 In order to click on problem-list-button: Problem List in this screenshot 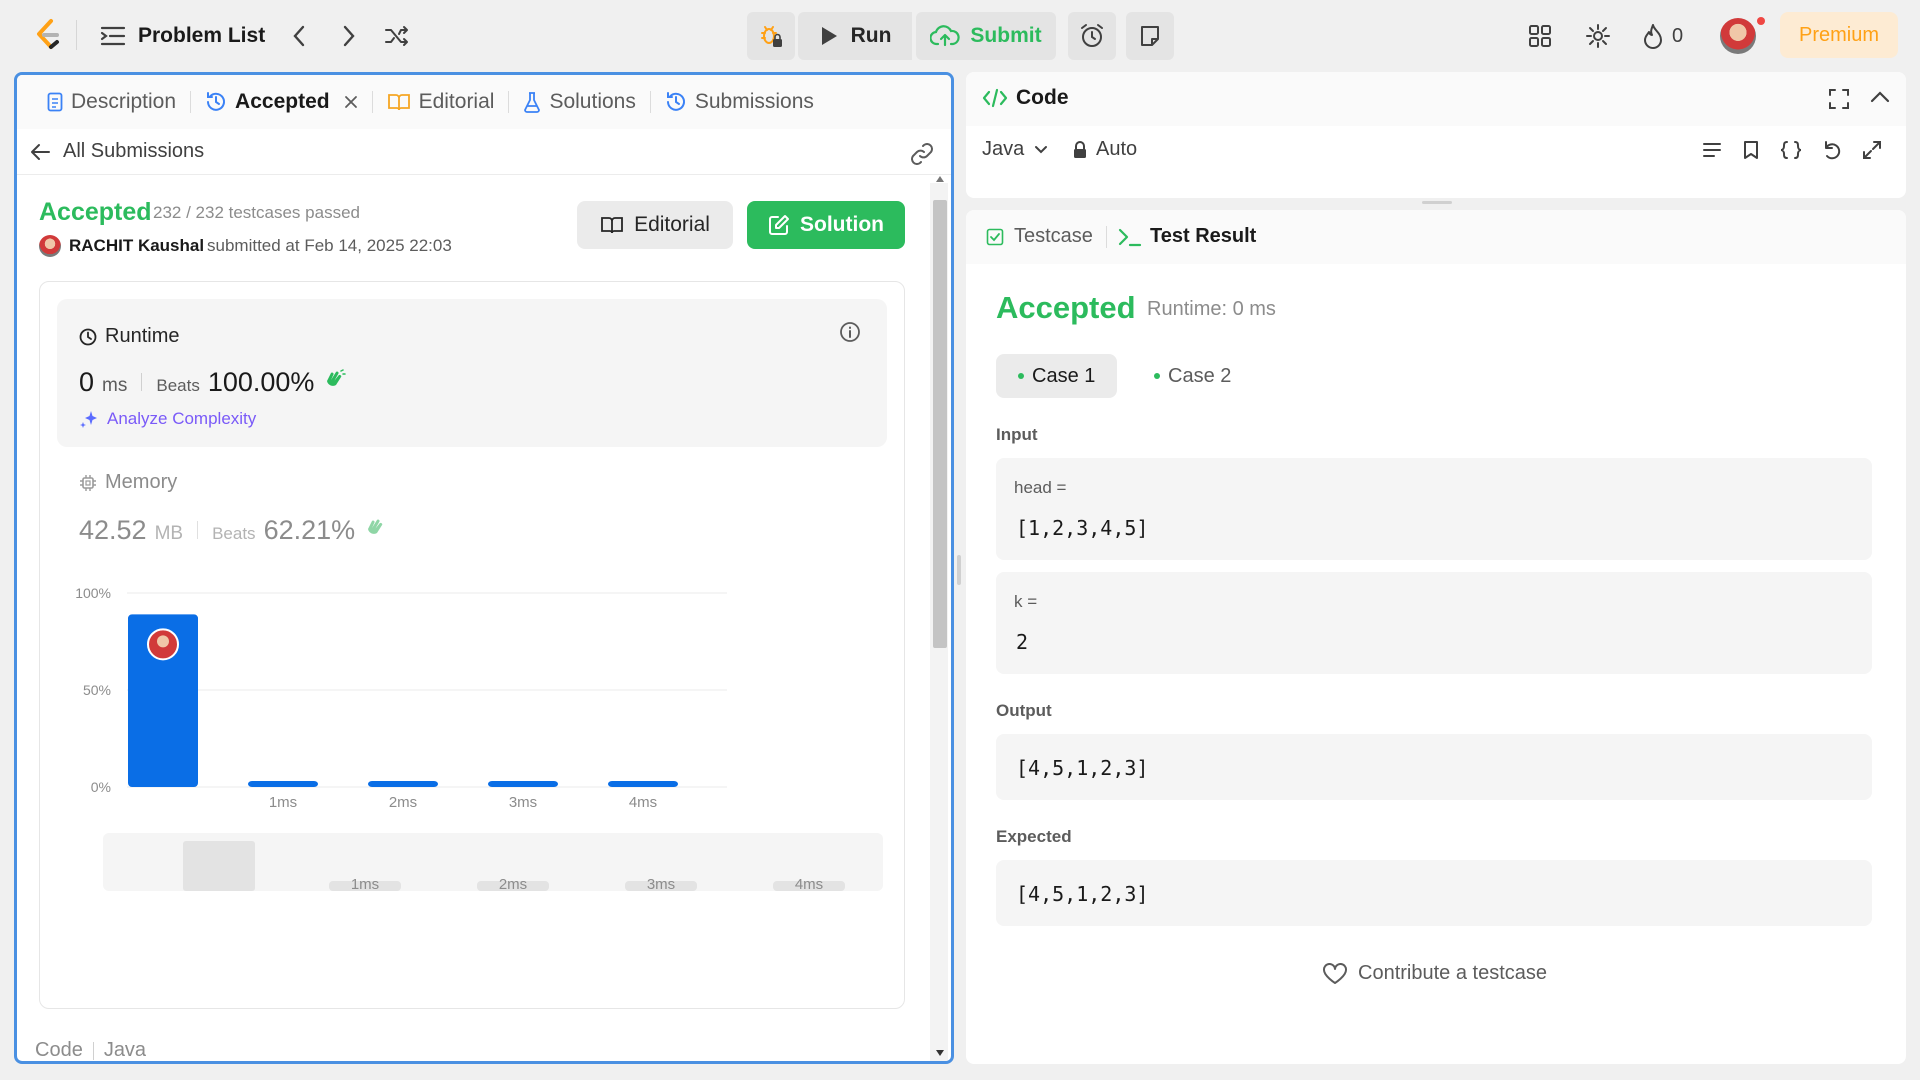, I will do `click(182, 36)`.